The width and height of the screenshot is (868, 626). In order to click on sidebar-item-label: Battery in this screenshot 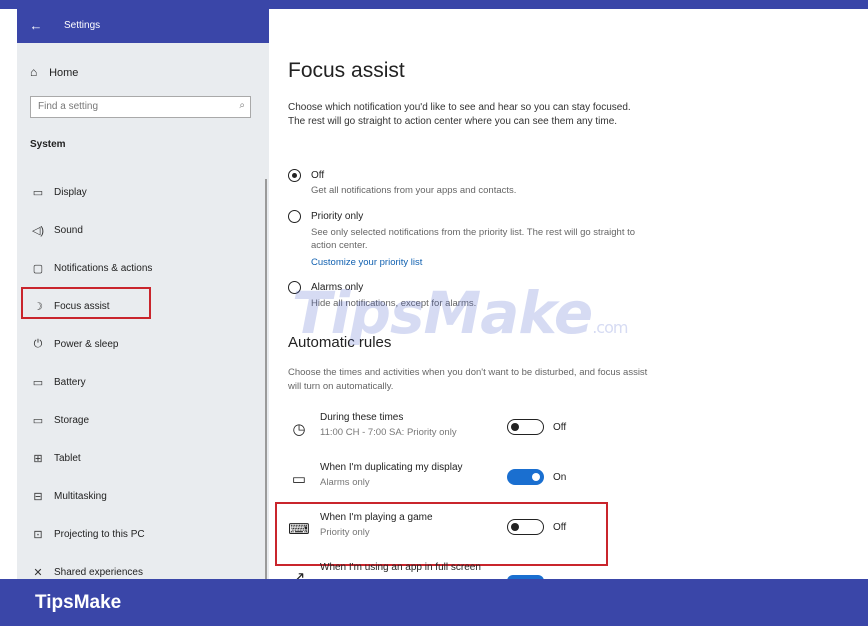, I will do `click(70, 382)`.